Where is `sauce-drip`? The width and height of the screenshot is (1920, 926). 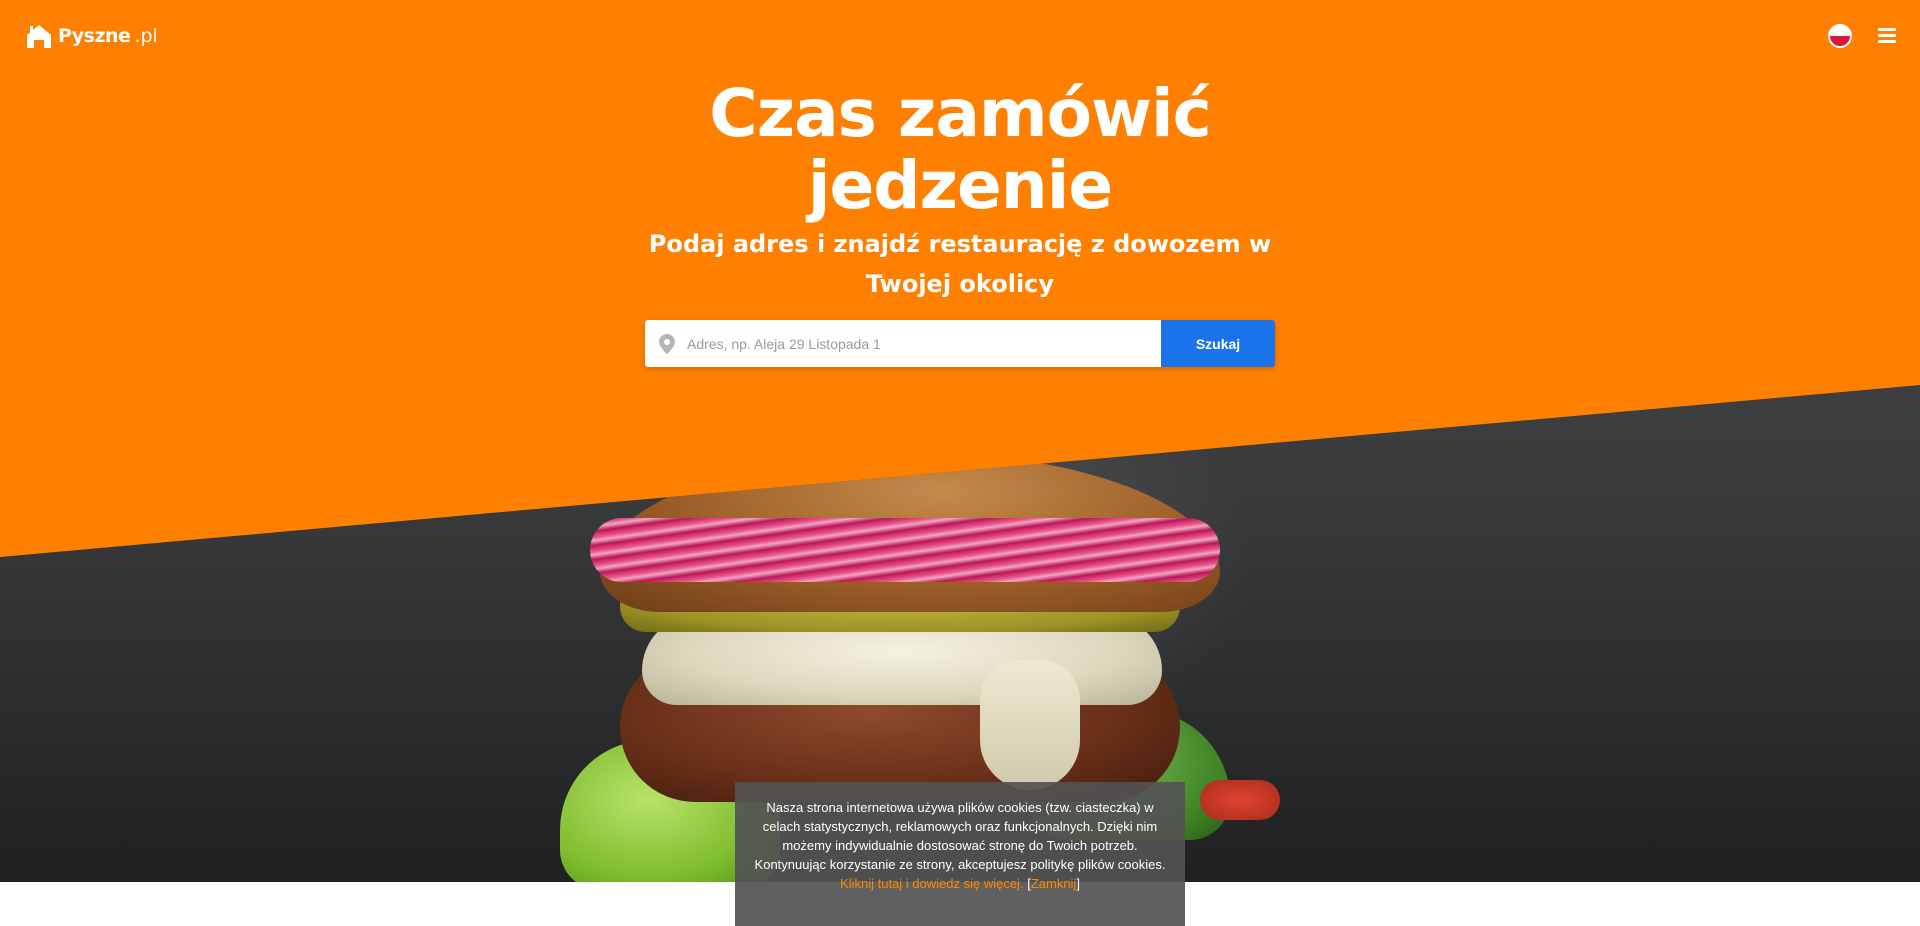 sauce-drip is located at coordinates (1030, 725).